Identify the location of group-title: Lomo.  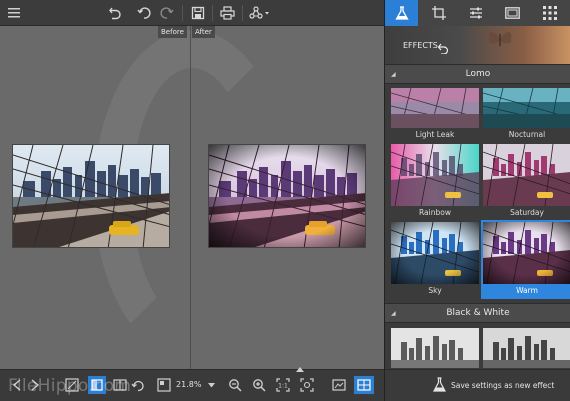
(478, 74).